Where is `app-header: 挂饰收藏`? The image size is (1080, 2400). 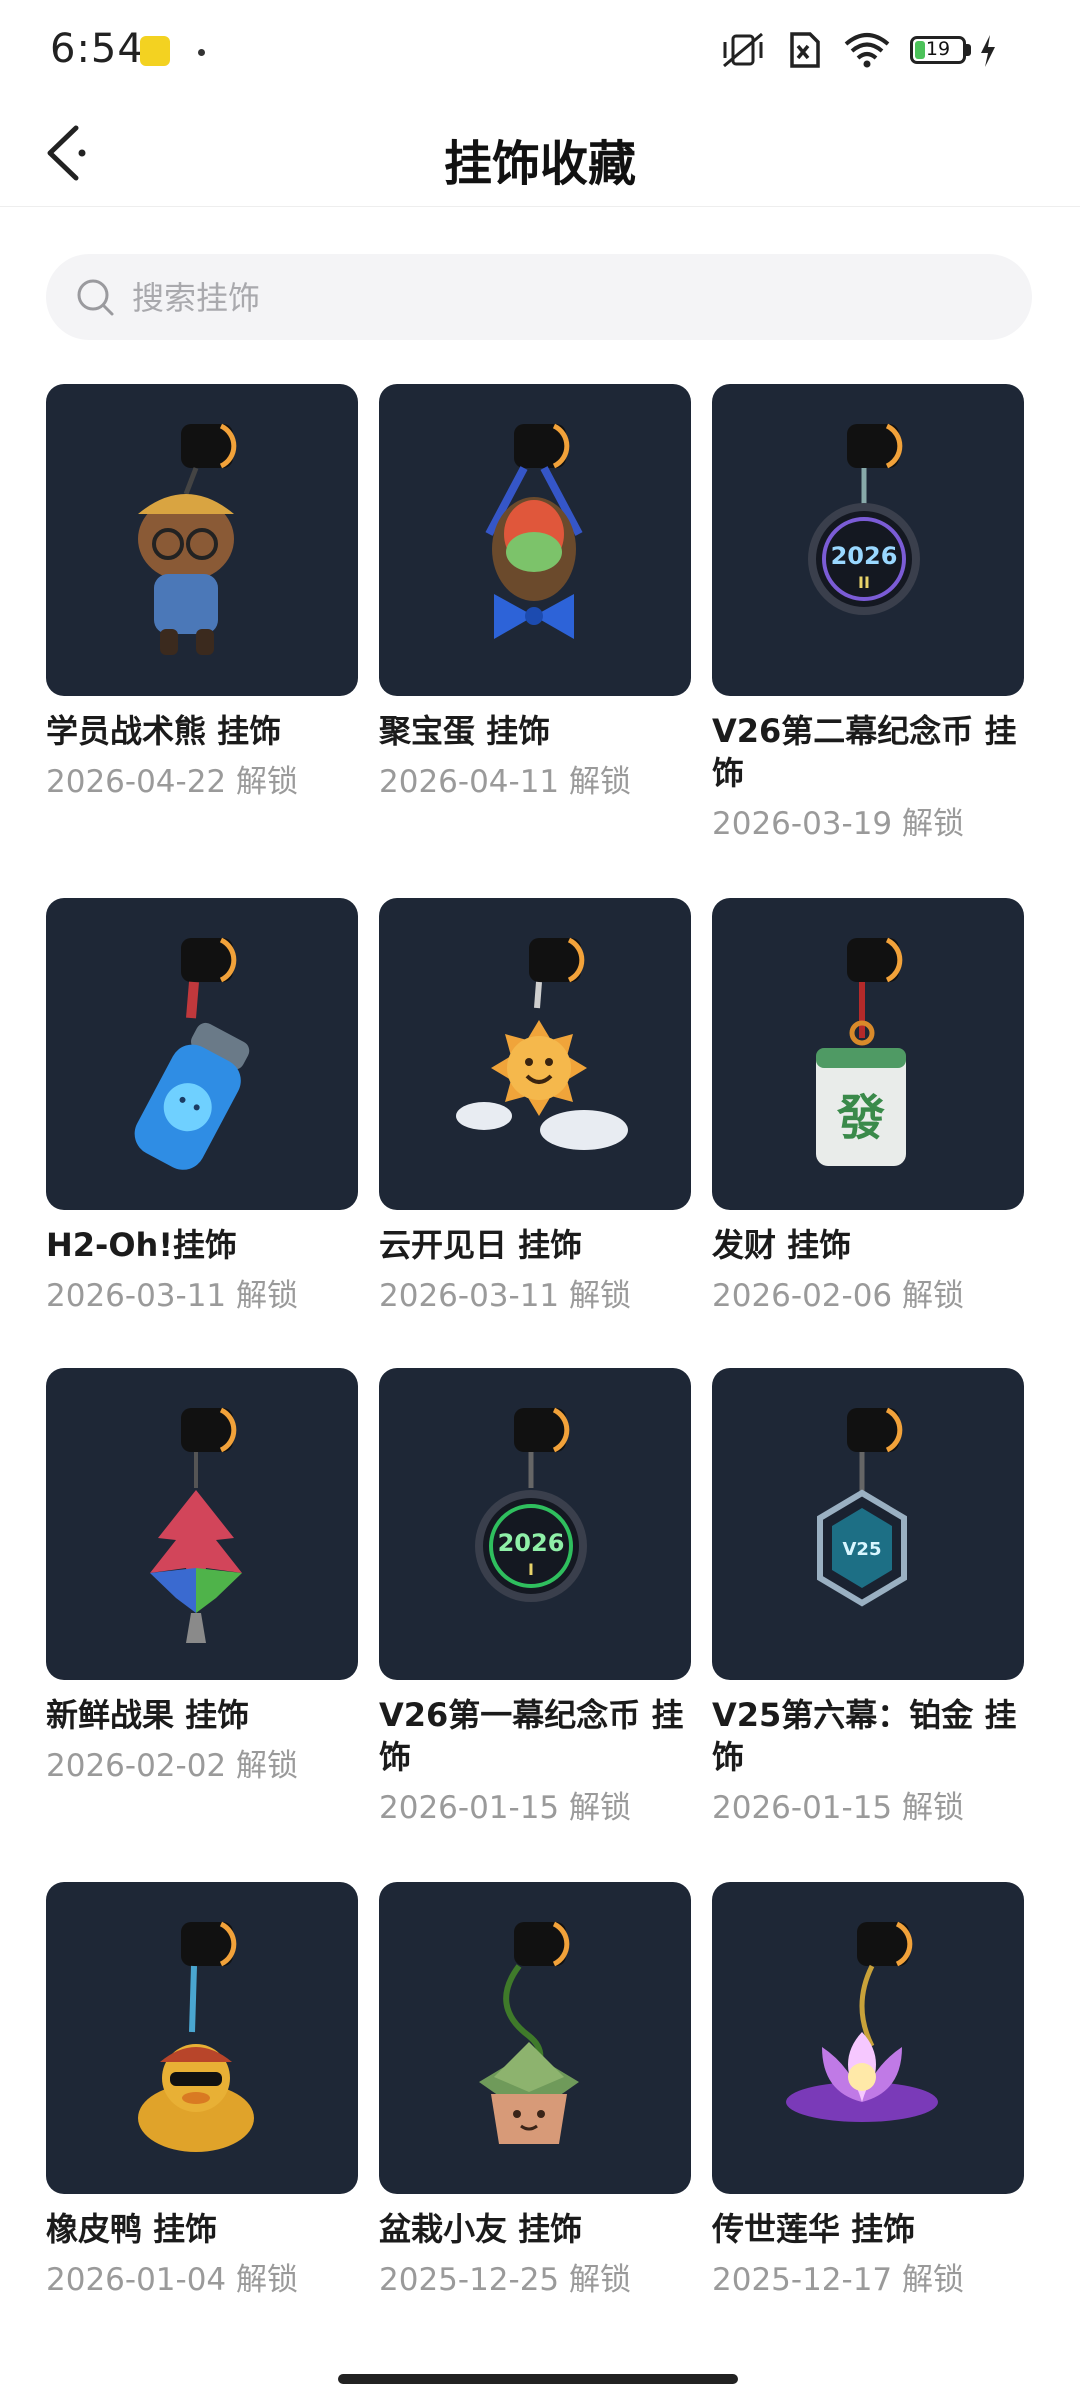 app-header: 挂饰收藏 is located at coordinates (540, 153).